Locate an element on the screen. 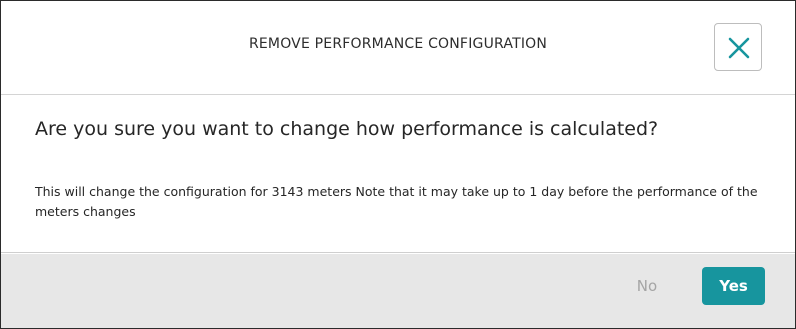 The image size is (796, 329). yes-button: Yes is located at coordinates (733, 286).